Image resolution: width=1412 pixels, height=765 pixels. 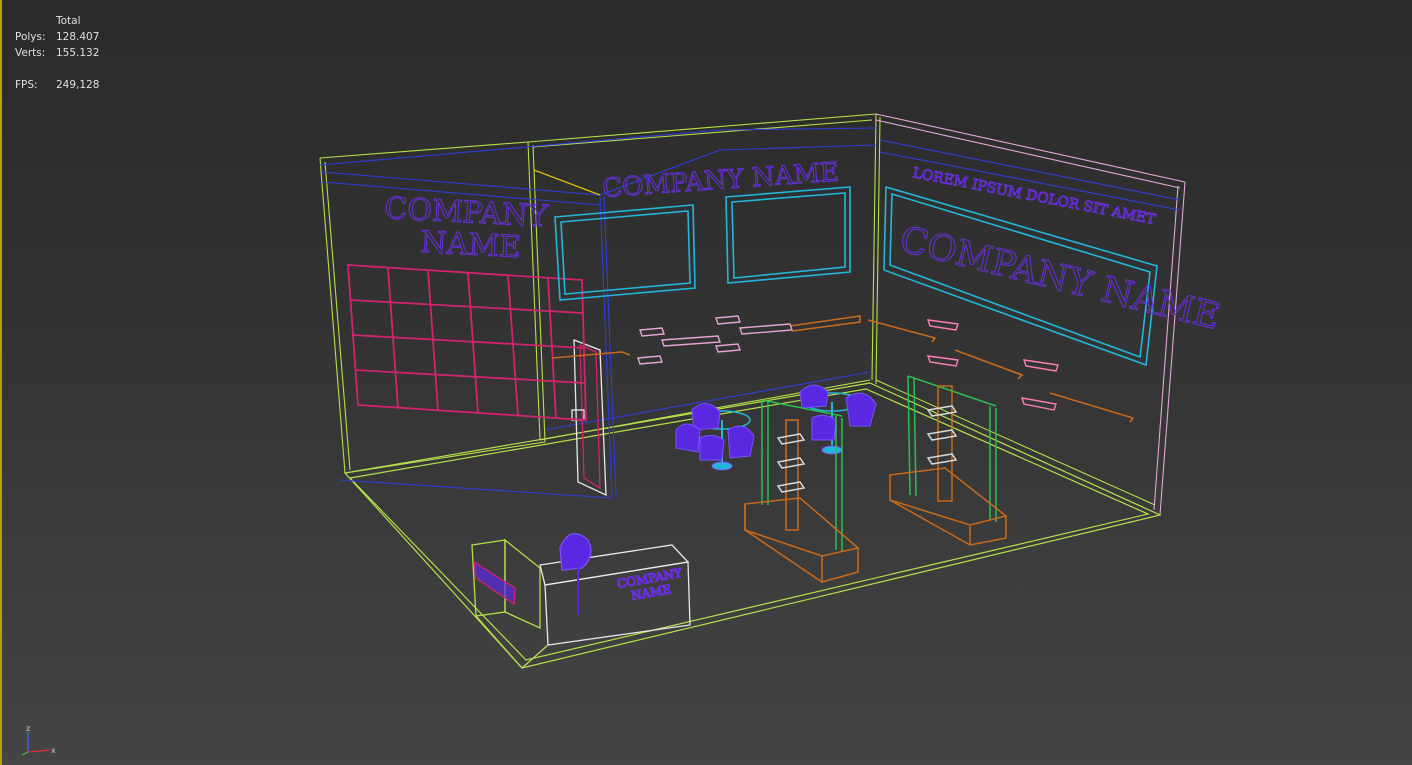 I want to click on left-wall-logo-line2: NAME, so click(x=471, y=245).